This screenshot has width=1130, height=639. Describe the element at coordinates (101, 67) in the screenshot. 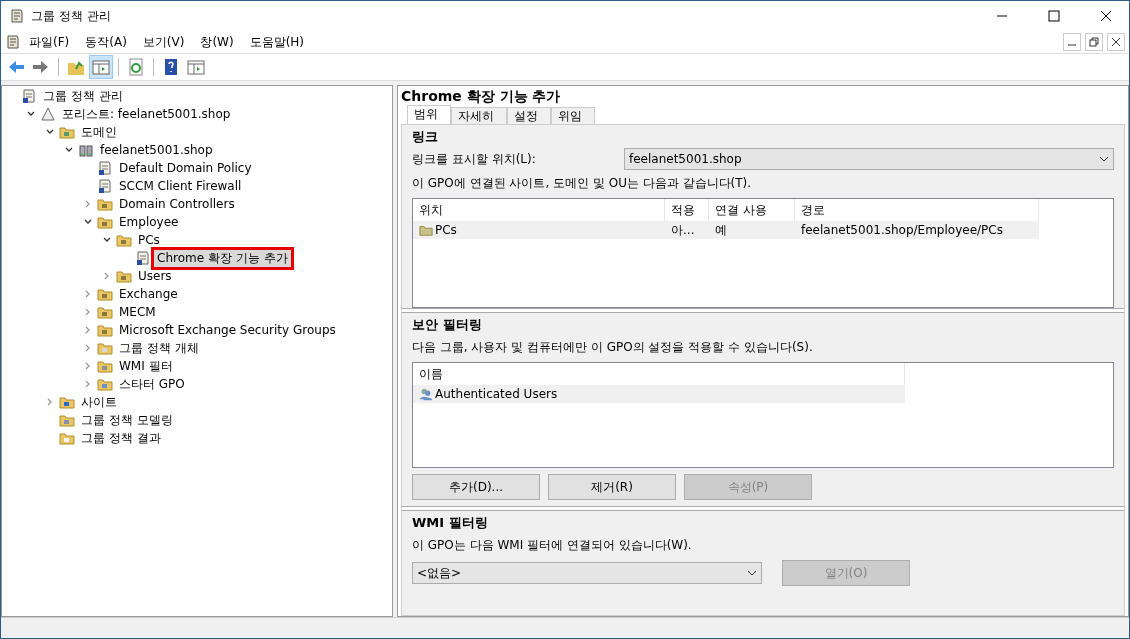

I see `pane-icon` at that location.